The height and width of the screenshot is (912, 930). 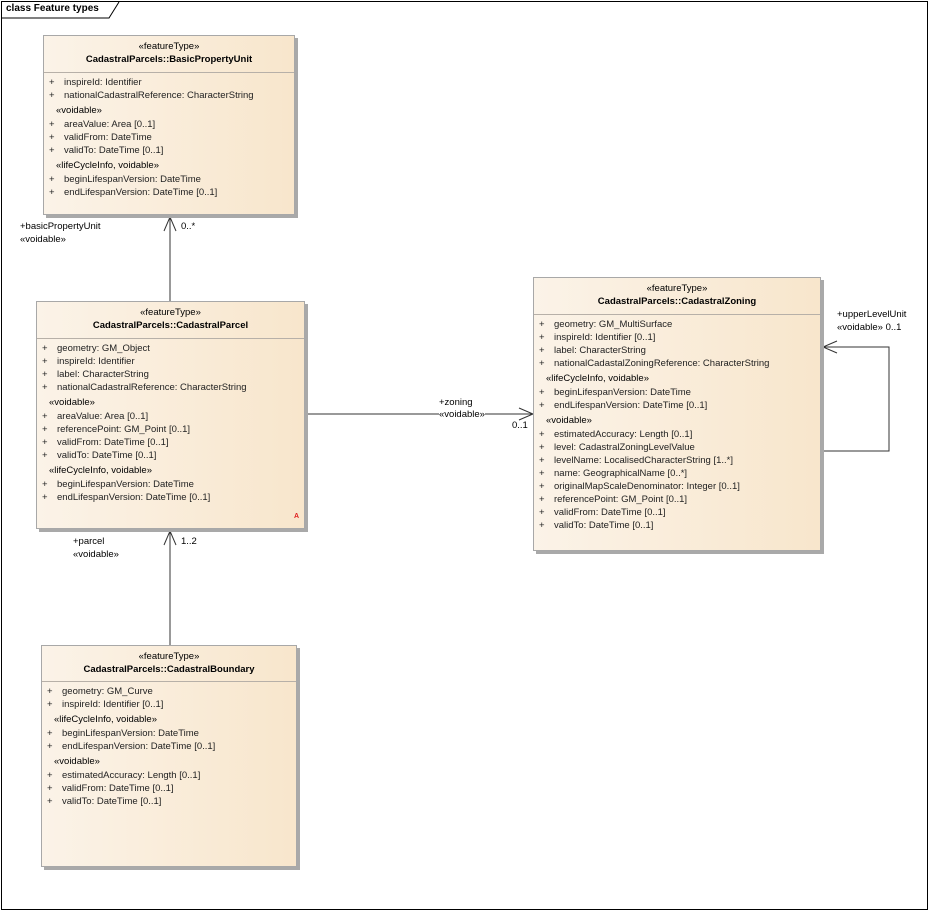 I want to click on attribute-text: inspireId: Identifier [0..1], so click(x=605, y=337).